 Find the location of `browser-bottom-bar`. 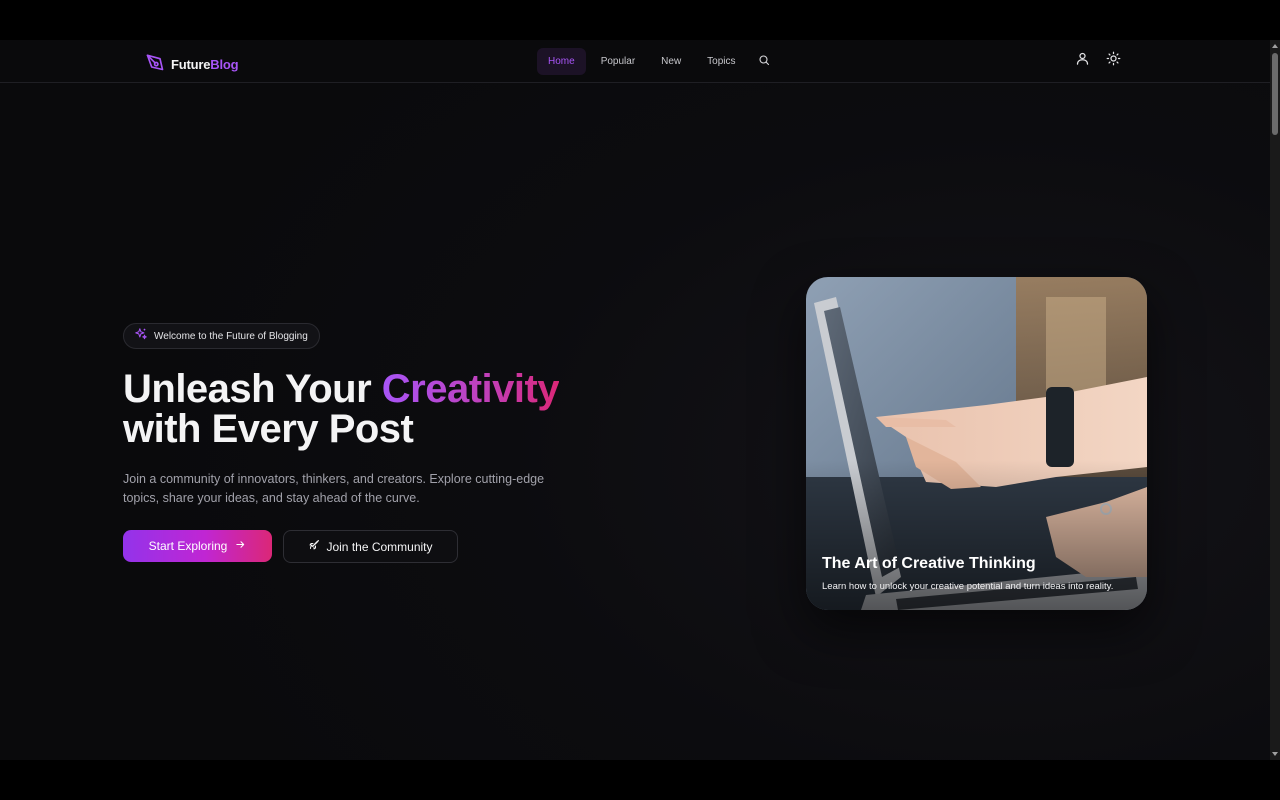

browser-bottom-bar is located at coordinates (640, 780).